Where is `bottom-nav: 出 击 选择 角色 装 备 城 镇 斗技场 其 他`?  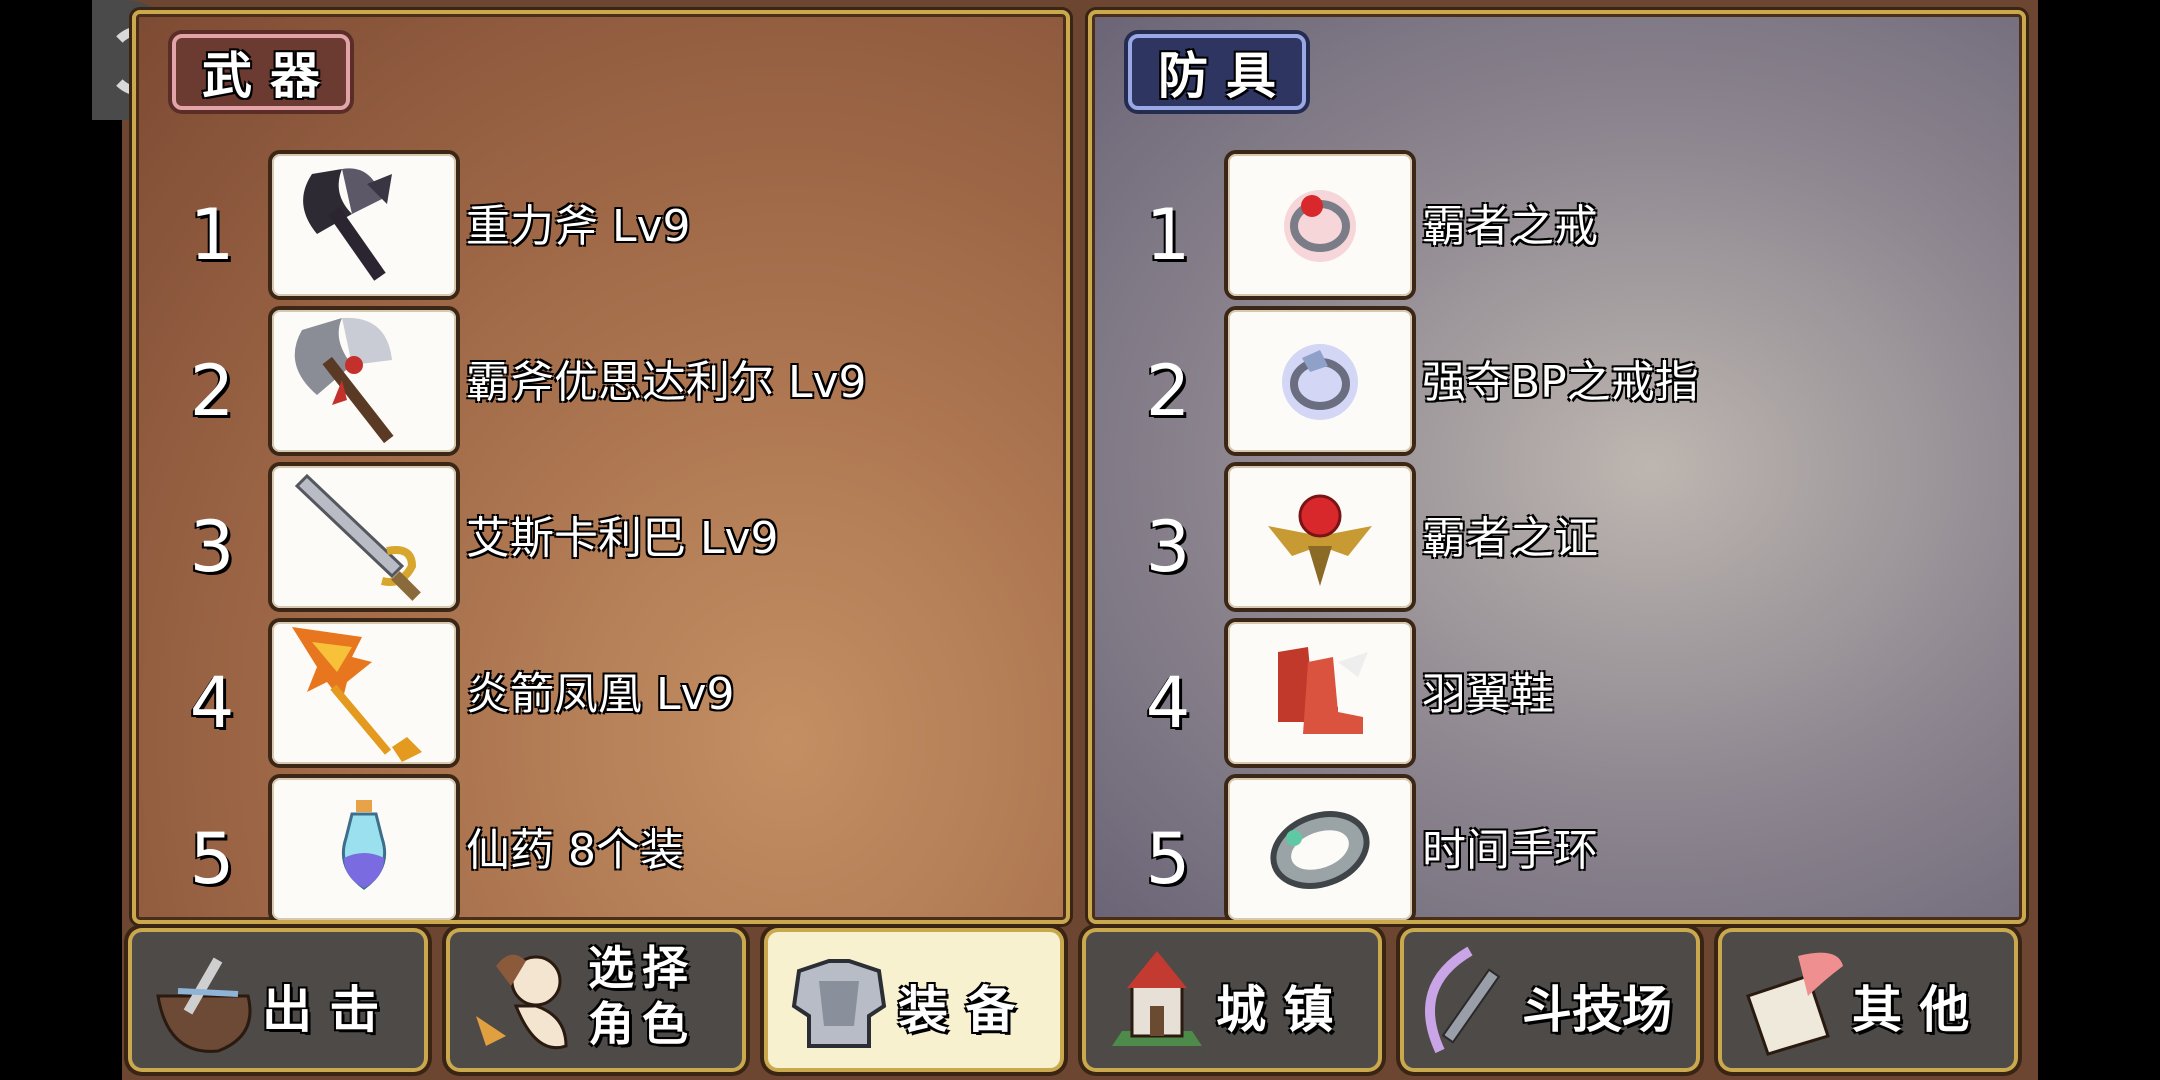 bottom-nav: 出 击 选择 角色 装 备 城 镇 斗技场 其 他 is located at coordinates (1080, 997).